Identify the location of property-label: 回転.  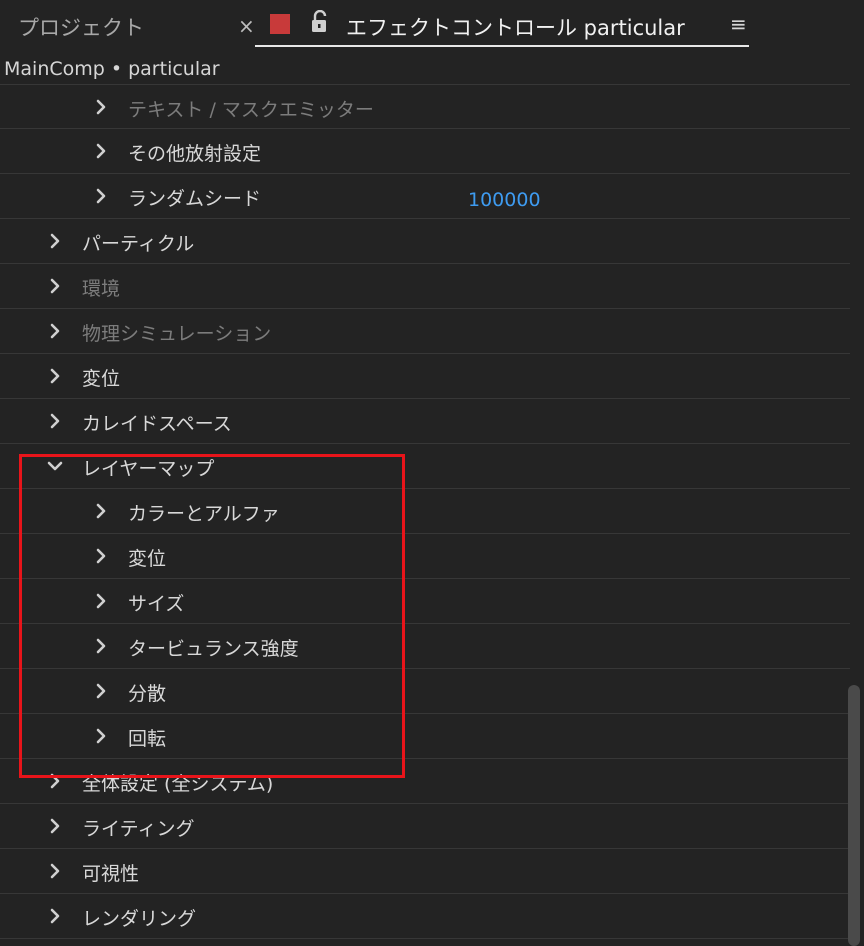
(147, 739).